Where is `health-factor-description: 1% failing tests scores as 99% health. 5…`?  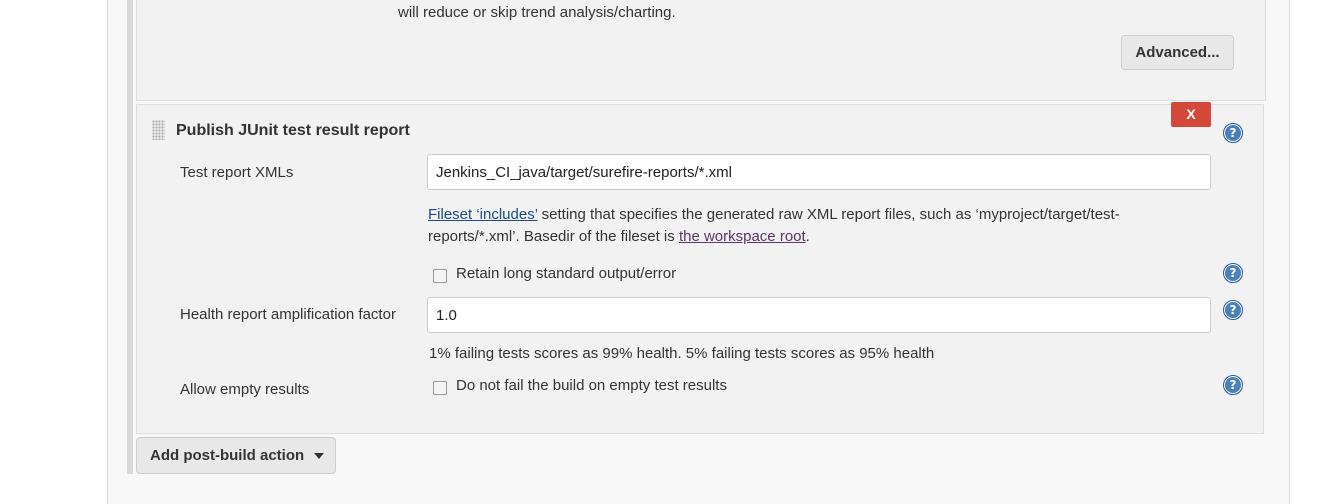 health-factor-description: 1% failing tests scores as 99% health. 5… is located at coordinates (682, 353).